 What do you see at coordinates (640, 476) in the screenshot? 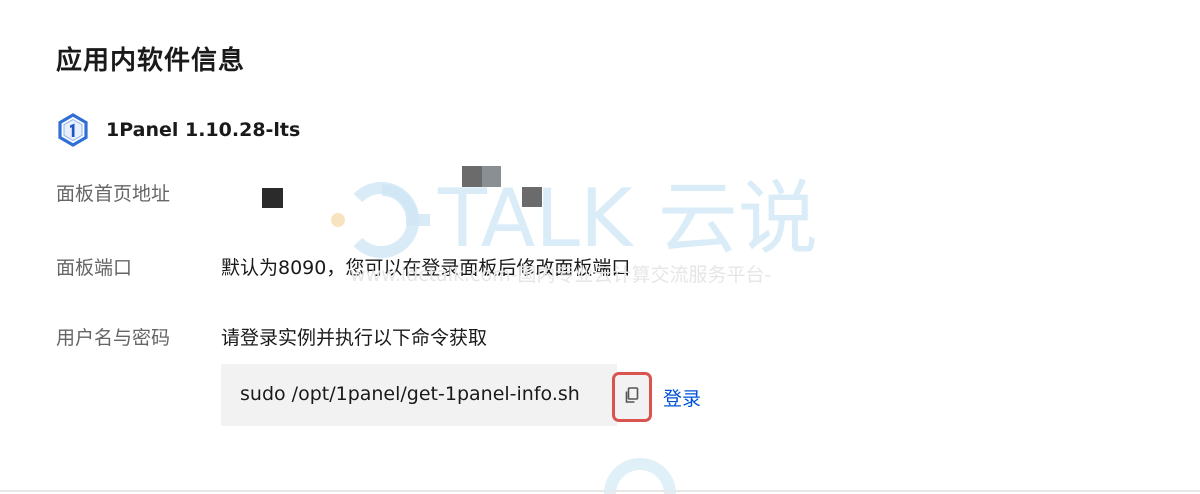
I see `idctalk-watermark-bottom` at bounding box center [640, 476].